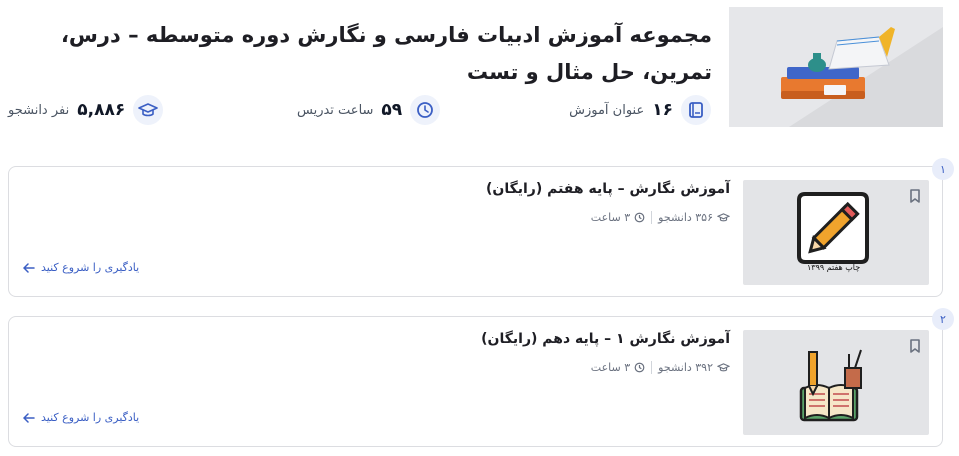 The height and width of the screenshot is (456, 959). Describe the element at coordinates (335, 110) in the screenshot. I see `stat-hours-label: ساعت تدریس` at that location.